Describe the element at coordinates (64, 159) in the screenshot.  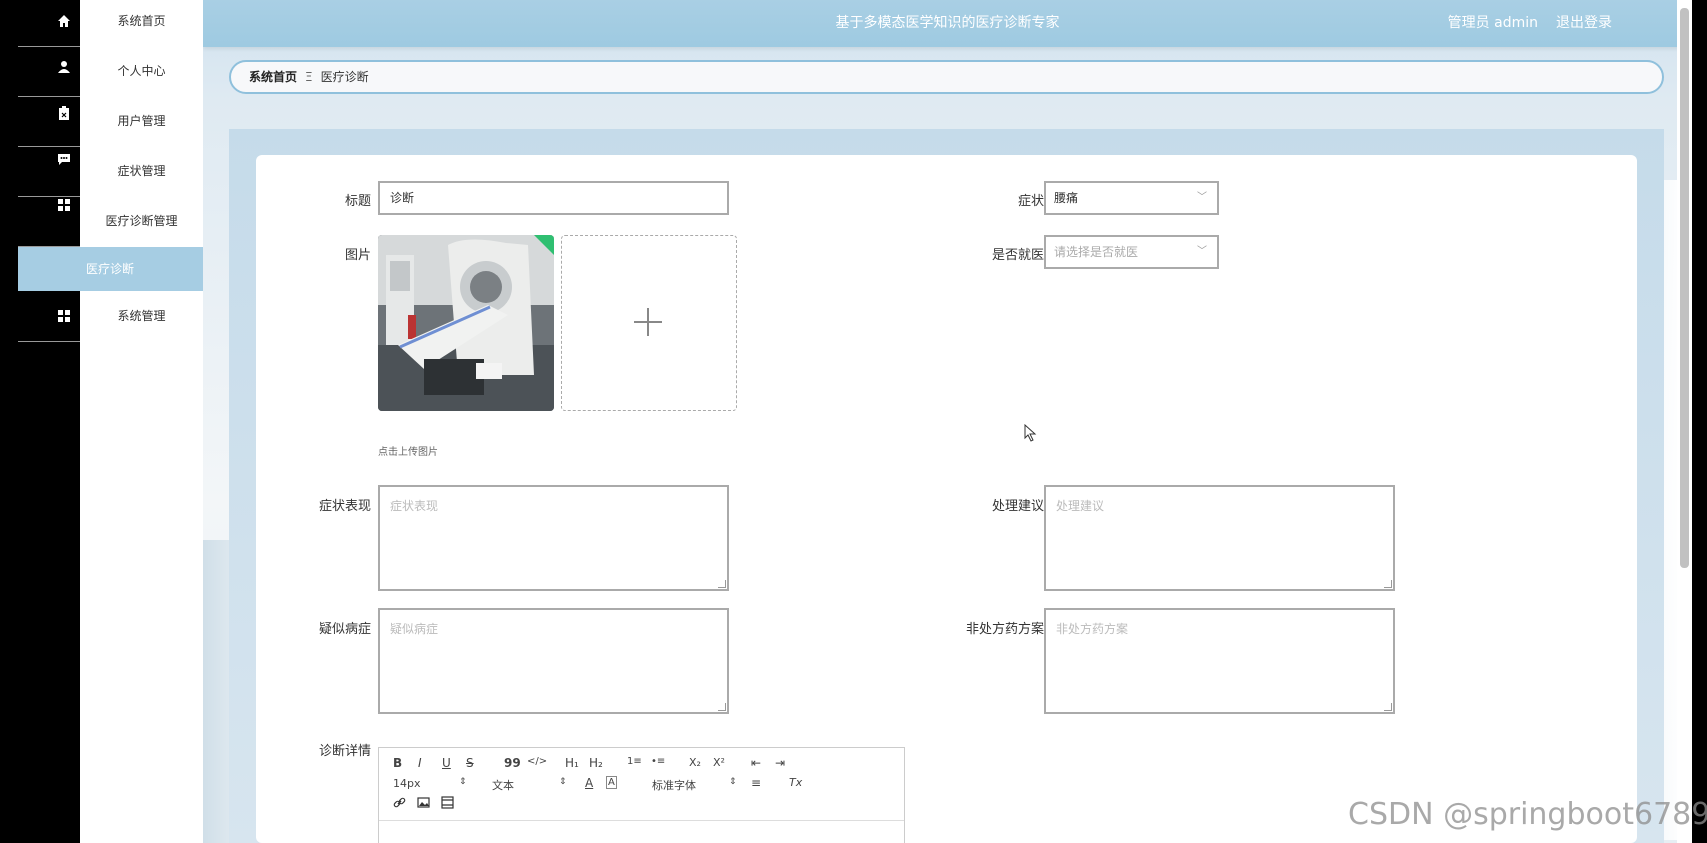
I see `chat-icon` at that location.